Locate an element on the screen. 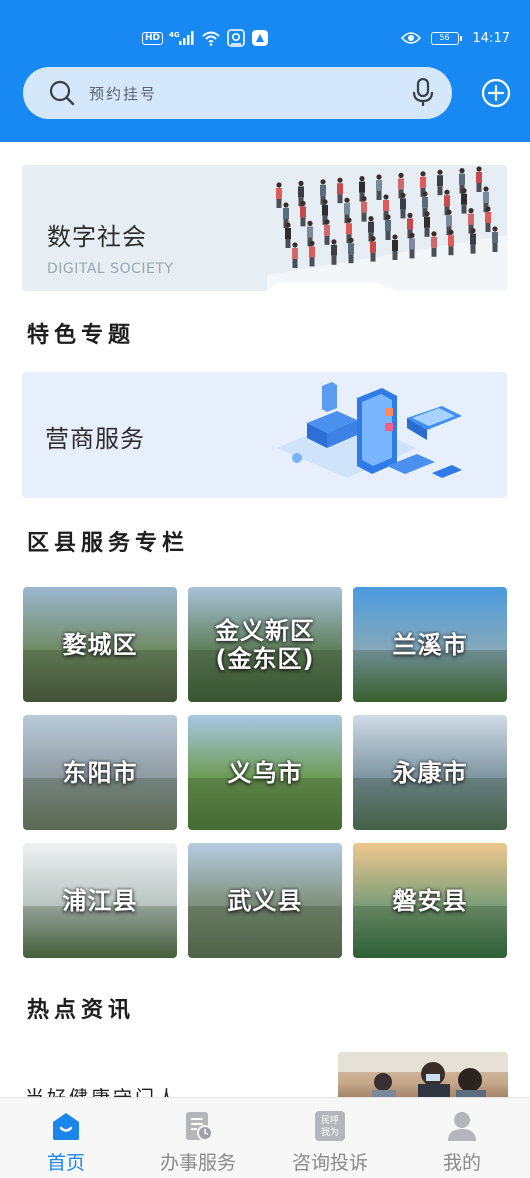  battery-indicator: 56 is located at coordinates (446, 38).